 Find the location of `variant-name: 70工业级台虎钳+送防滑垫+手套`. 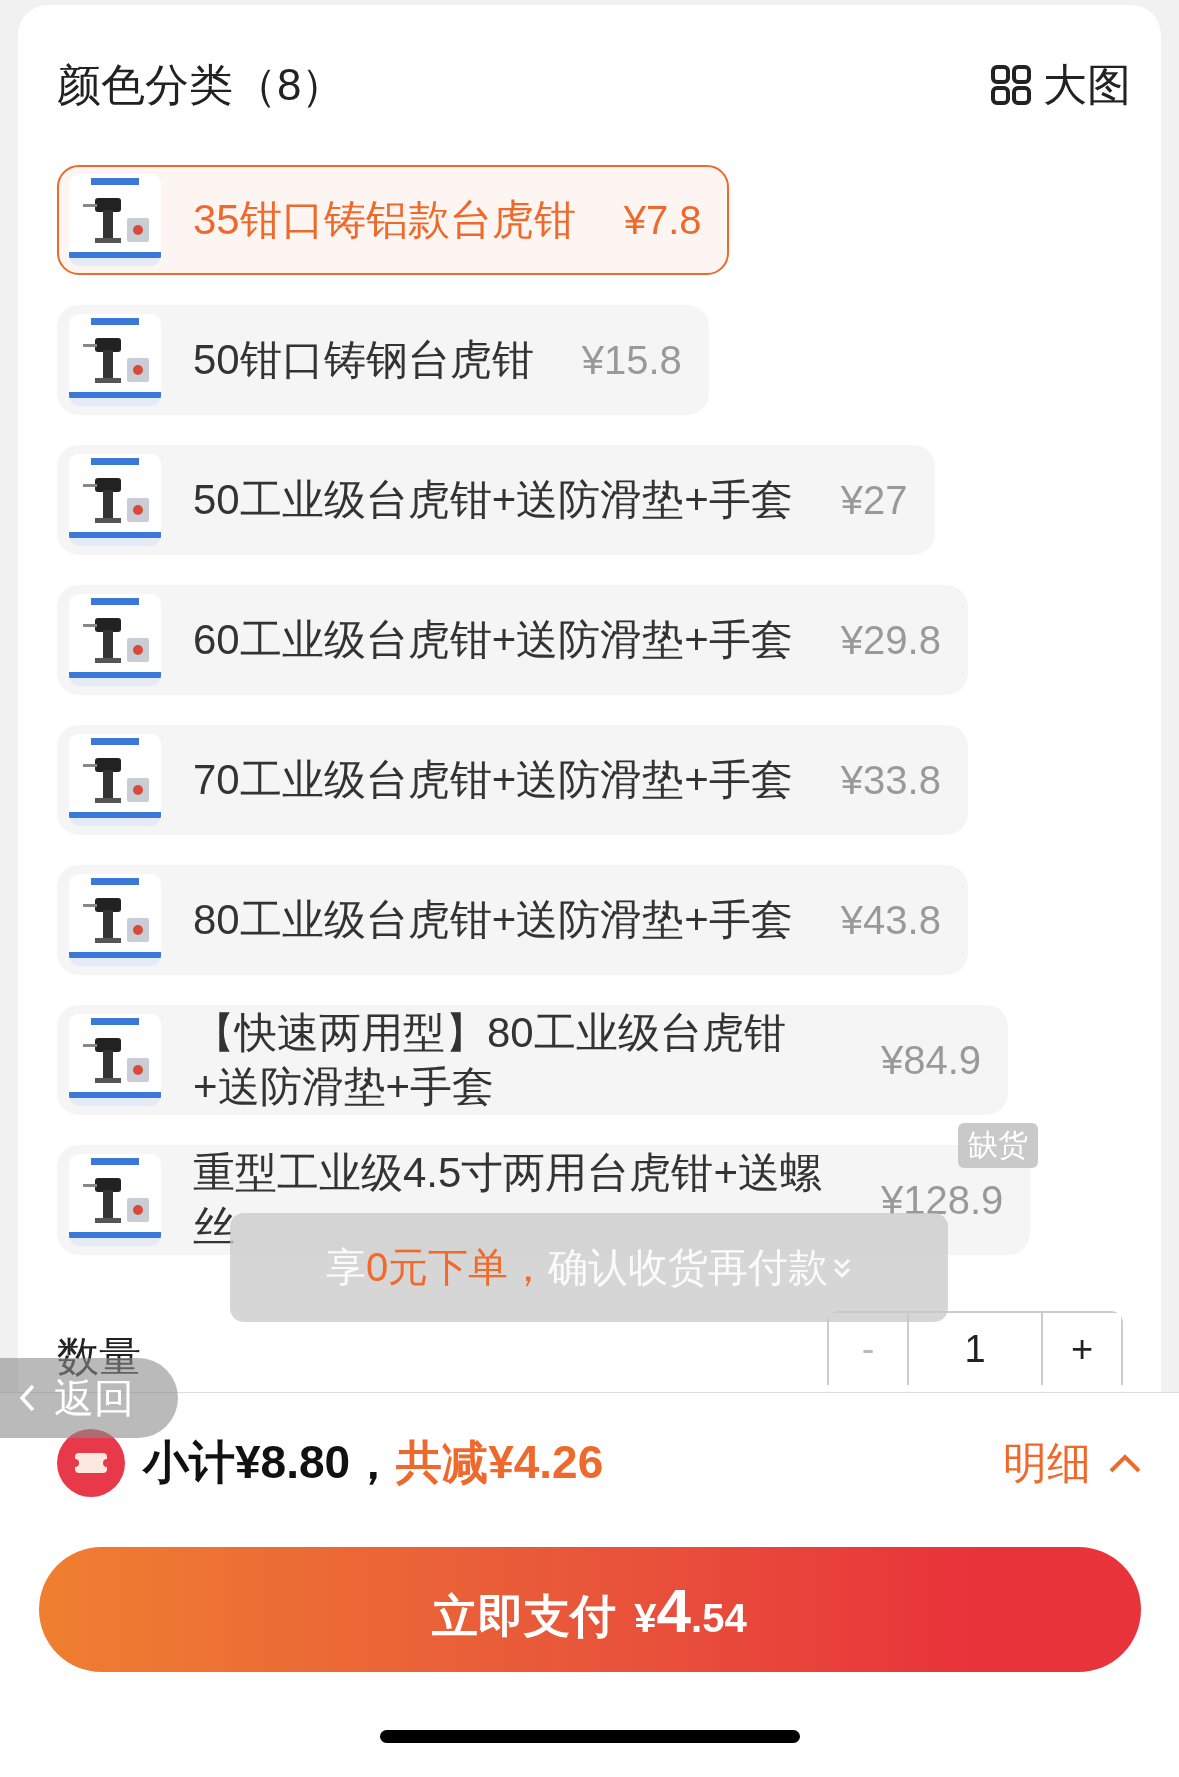

variant-name: 70工业级台虎钳+送防滑垫+手套 is located at coordinates (493, 780).